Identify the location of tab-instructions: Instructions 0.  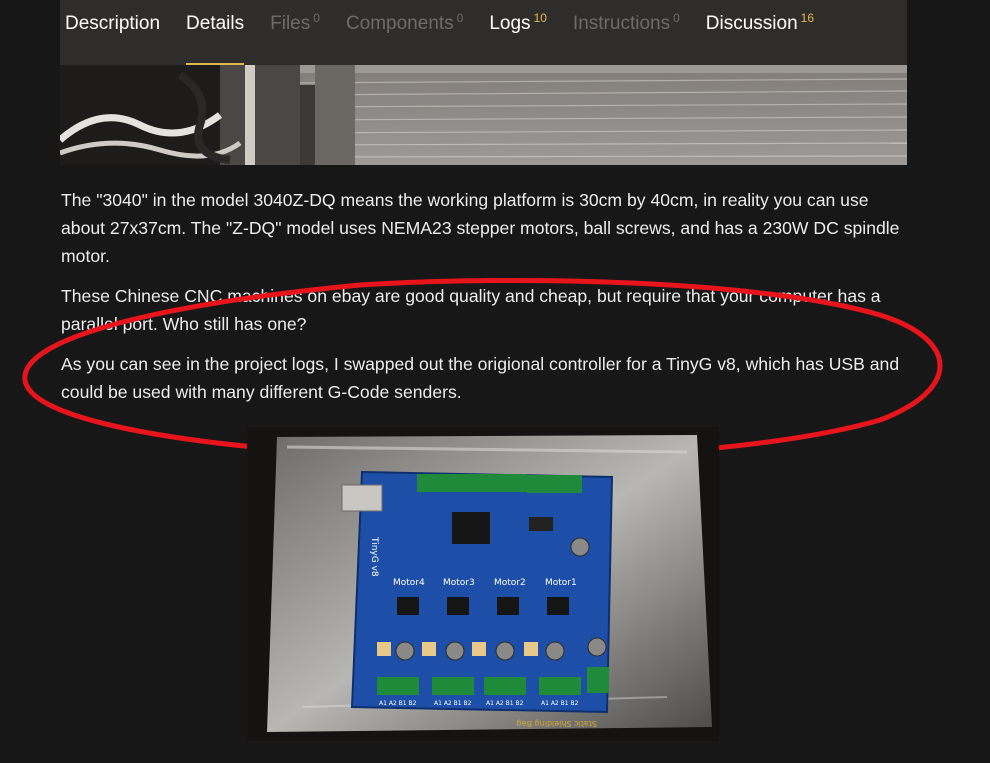
(626, 32).